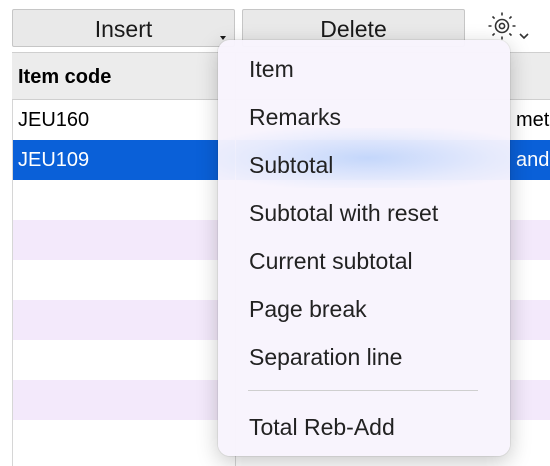 The width and height of the screenshot is (550, 466). What do you see at coordinates (364, 427) in the screenshot?
I see `menu-item-total-reb-add: Total Reb-Add` at bounding box center [364, 427].